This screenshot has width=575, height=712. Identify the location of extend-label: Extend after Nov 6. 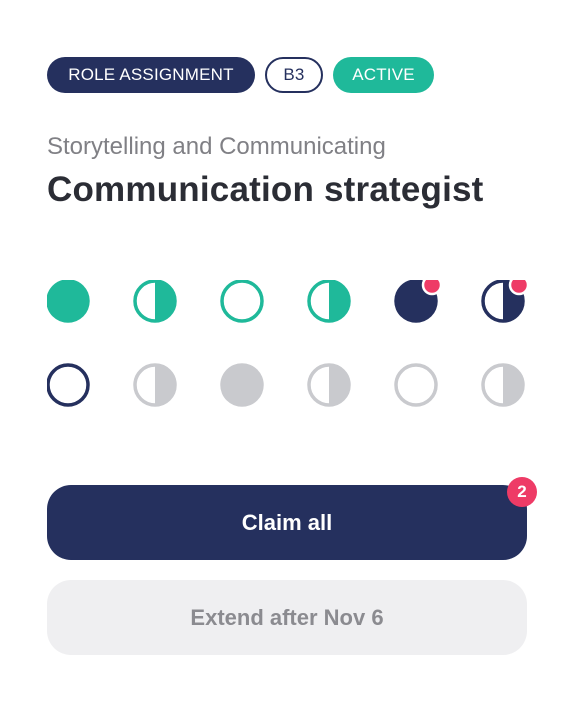
(287, 617).